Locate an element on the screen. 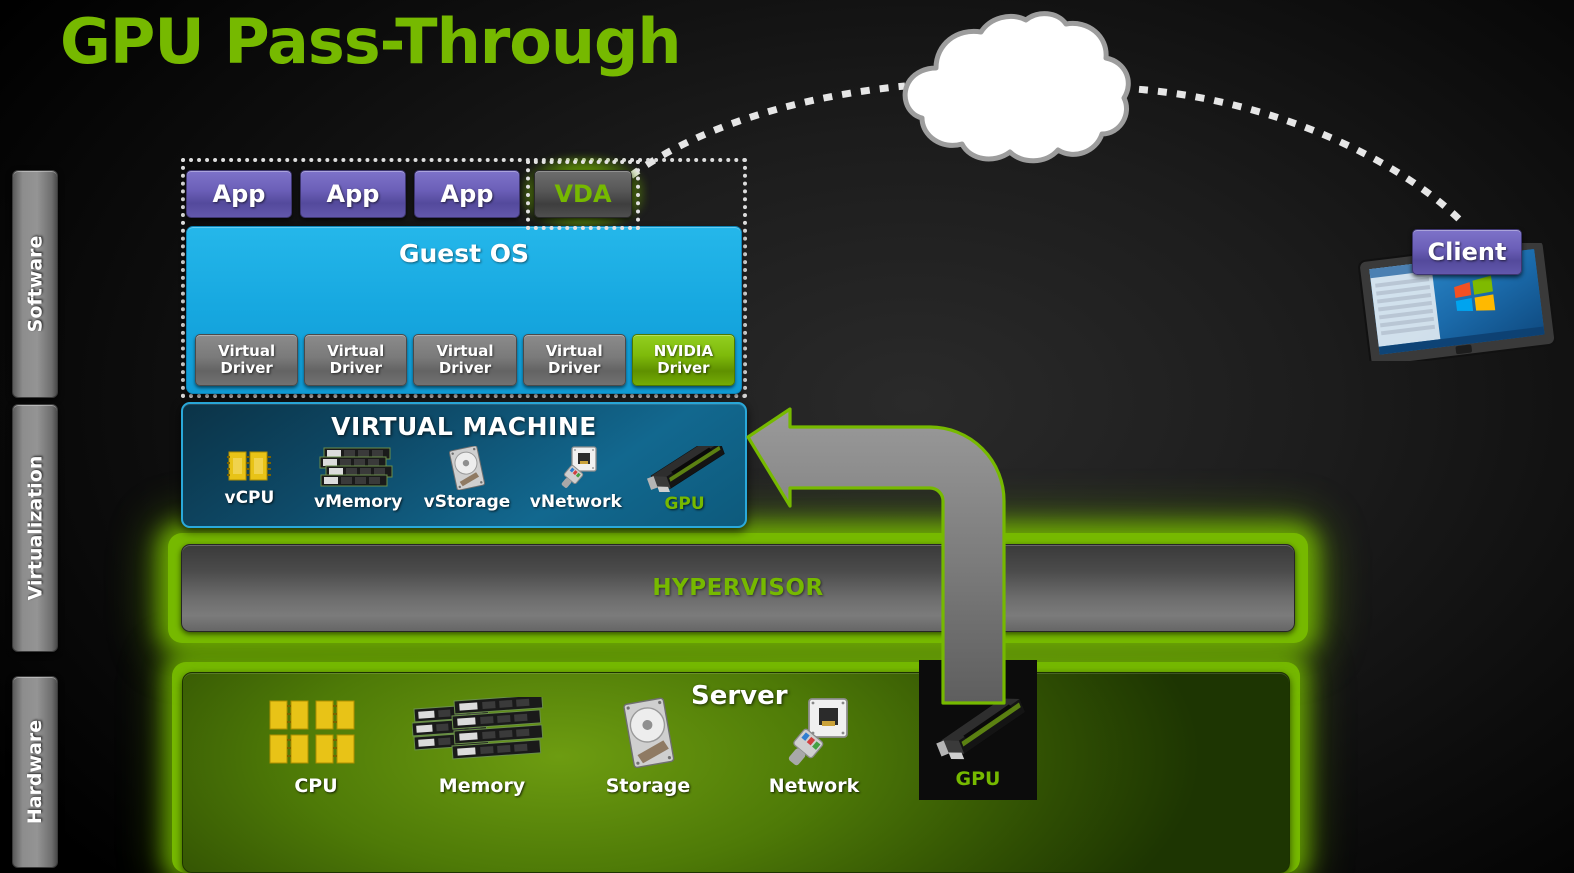  driver-box-nvidia: NVIDIA Driver is located at coordinates (683, 360).